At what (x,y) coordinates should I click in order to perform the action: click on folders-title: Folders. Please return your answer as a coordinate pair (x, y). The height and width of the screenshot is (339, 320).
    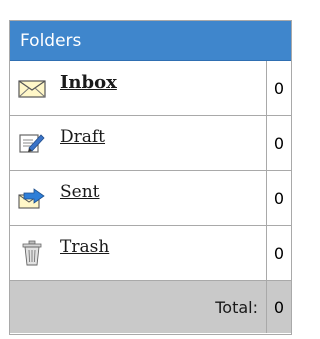
    Looking at the image, I should click on (51, 40).